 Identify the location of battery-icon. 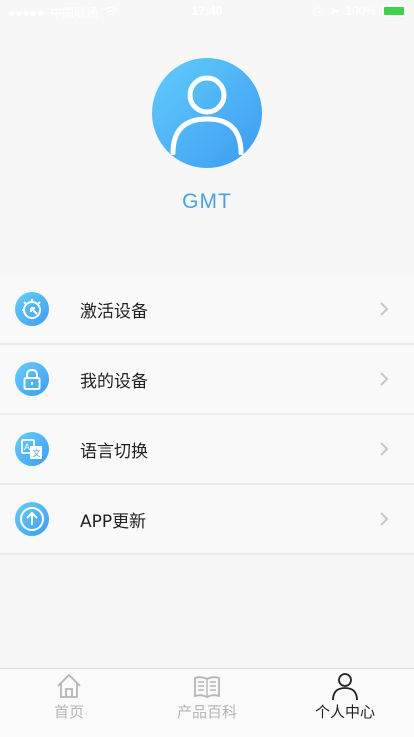
(394, 11).